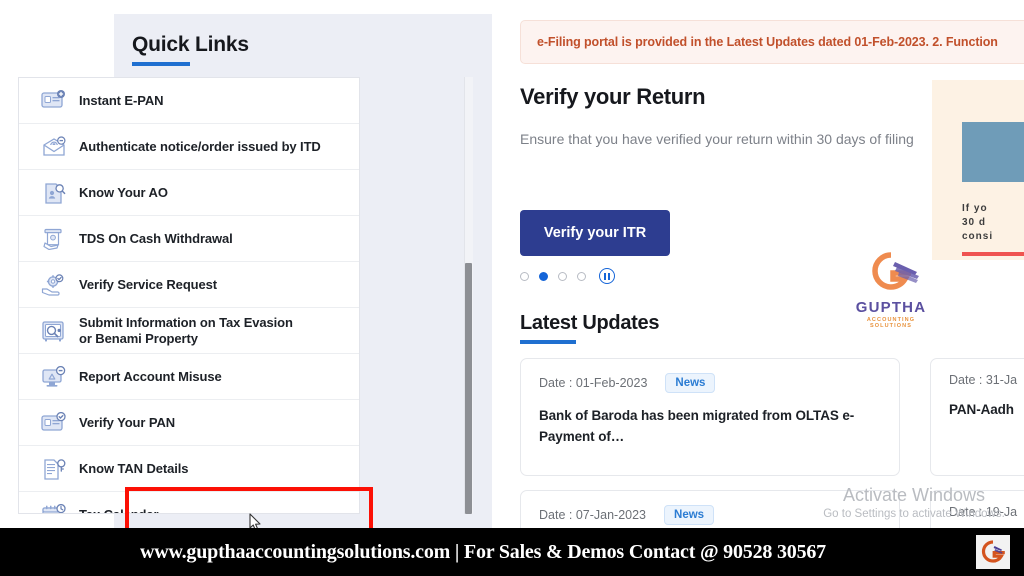 The height and width of the screenshot is (576, 1024). I want to click on sidebar-item-verify-your-pan: Verify Your PAN, so click(189, 423).